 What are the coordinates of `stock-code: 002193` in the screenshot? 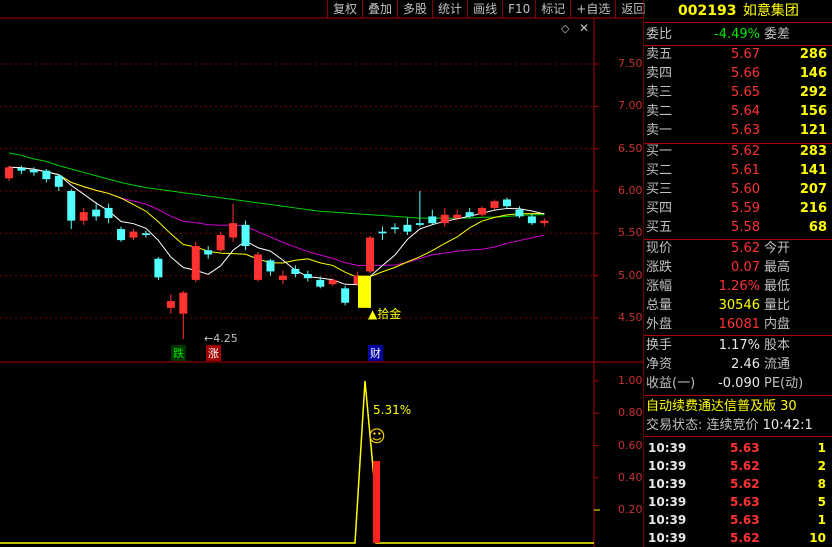 It's located at (707, 11).